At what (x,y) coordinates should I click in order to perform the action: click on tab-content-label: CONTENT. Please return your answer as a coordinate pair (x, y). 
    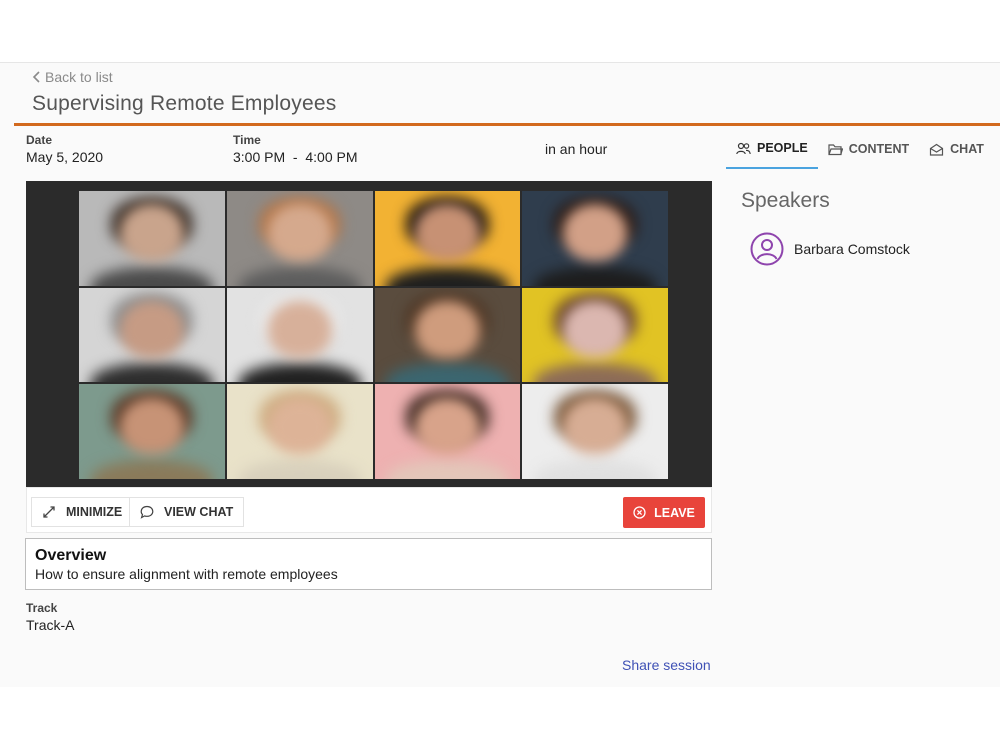
    Looking at the image, I should click on (879, 149).